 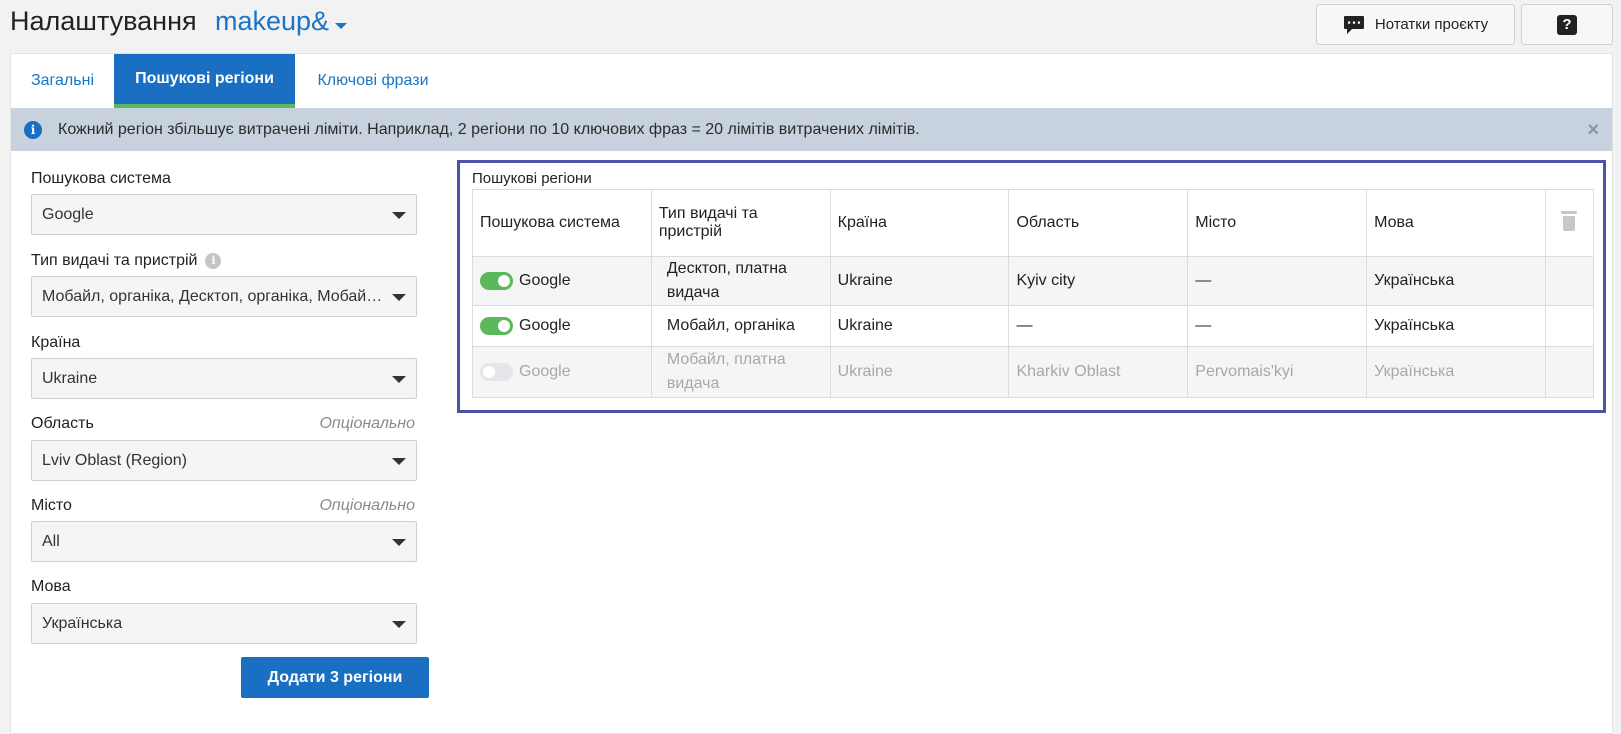 I want to click on serp-device-label-row: Тип видачі та пристрій i, so click(x=126, y=261).